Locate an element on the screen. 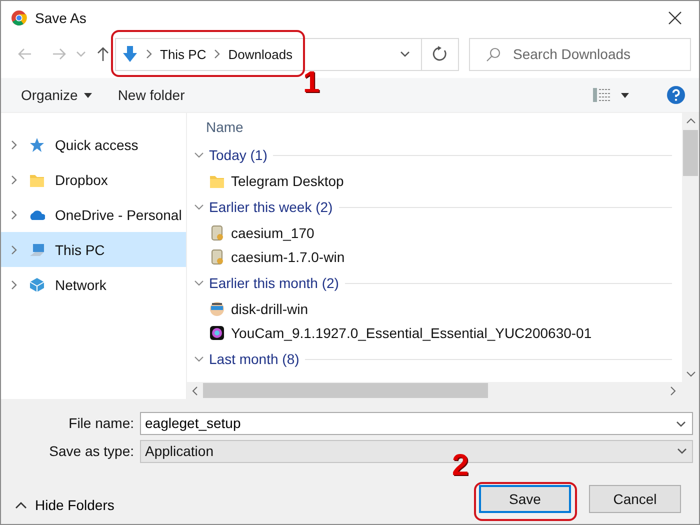 The image size is (700, 525). address-bar: This PC Downloads is located at coordinates (268, 54).